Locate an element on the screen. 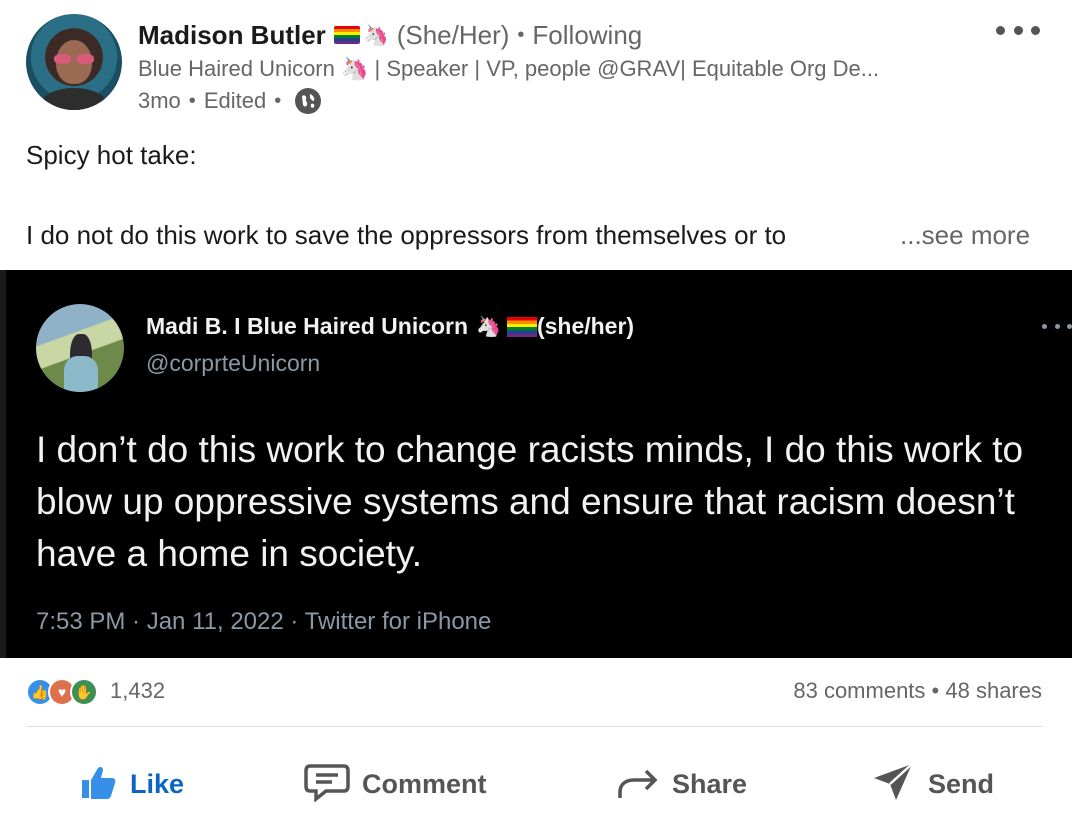 This screenshot has width=1072, height=826. thumbs-up-icon is located at coordinates (98, 784).